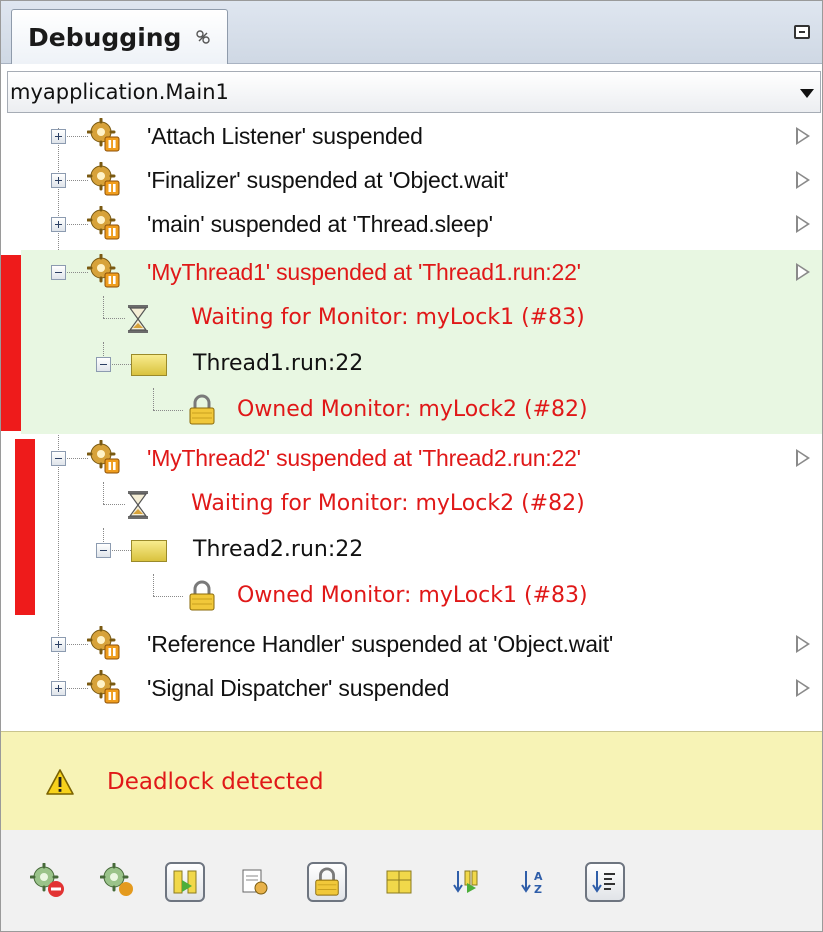  I want to click on monitor-waiting-row: Waiting for Monitor: myLock2 (#82), so click(411, 505).